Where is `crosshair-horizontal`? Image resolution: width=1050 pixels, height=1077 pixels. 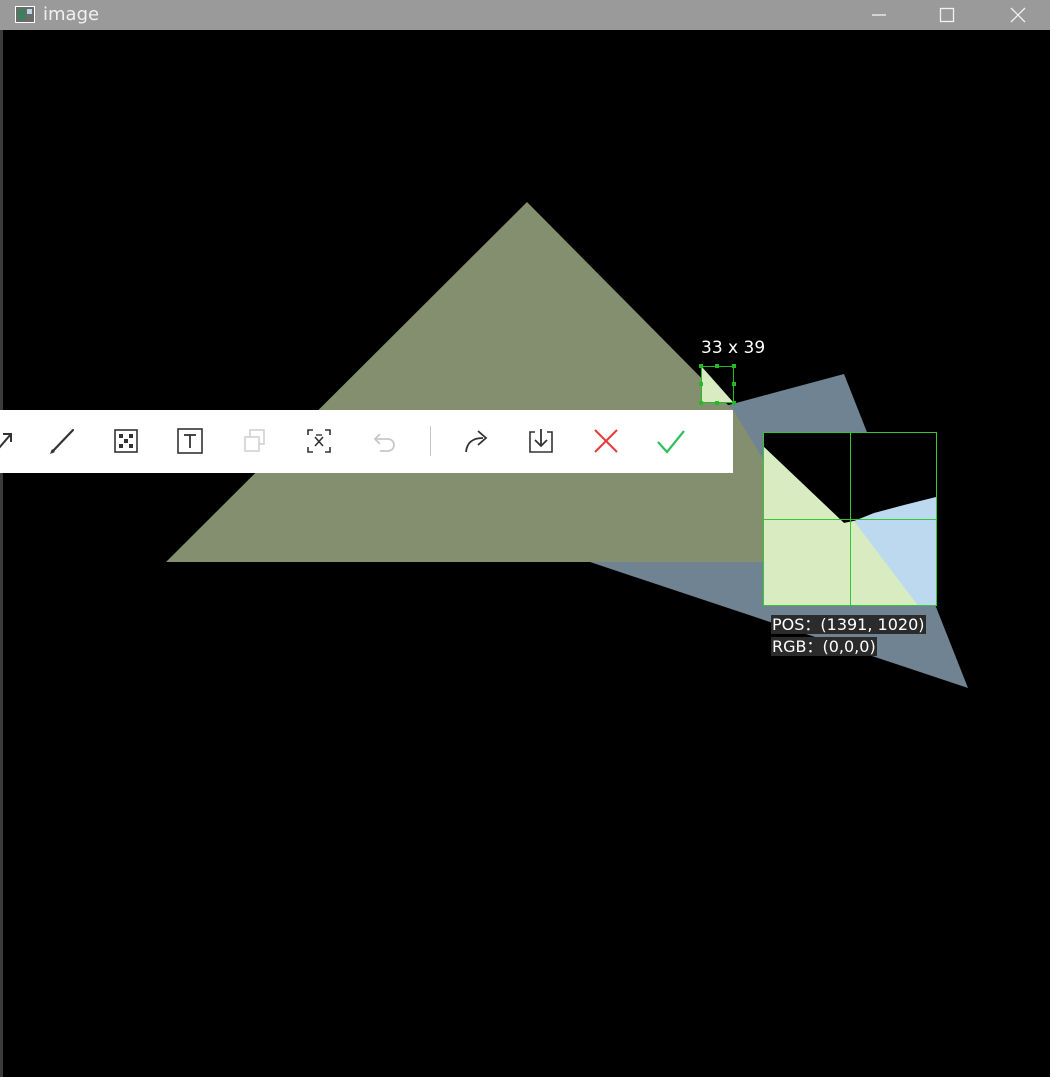 crosshair-horizontal is located at coordinates (850, 519).